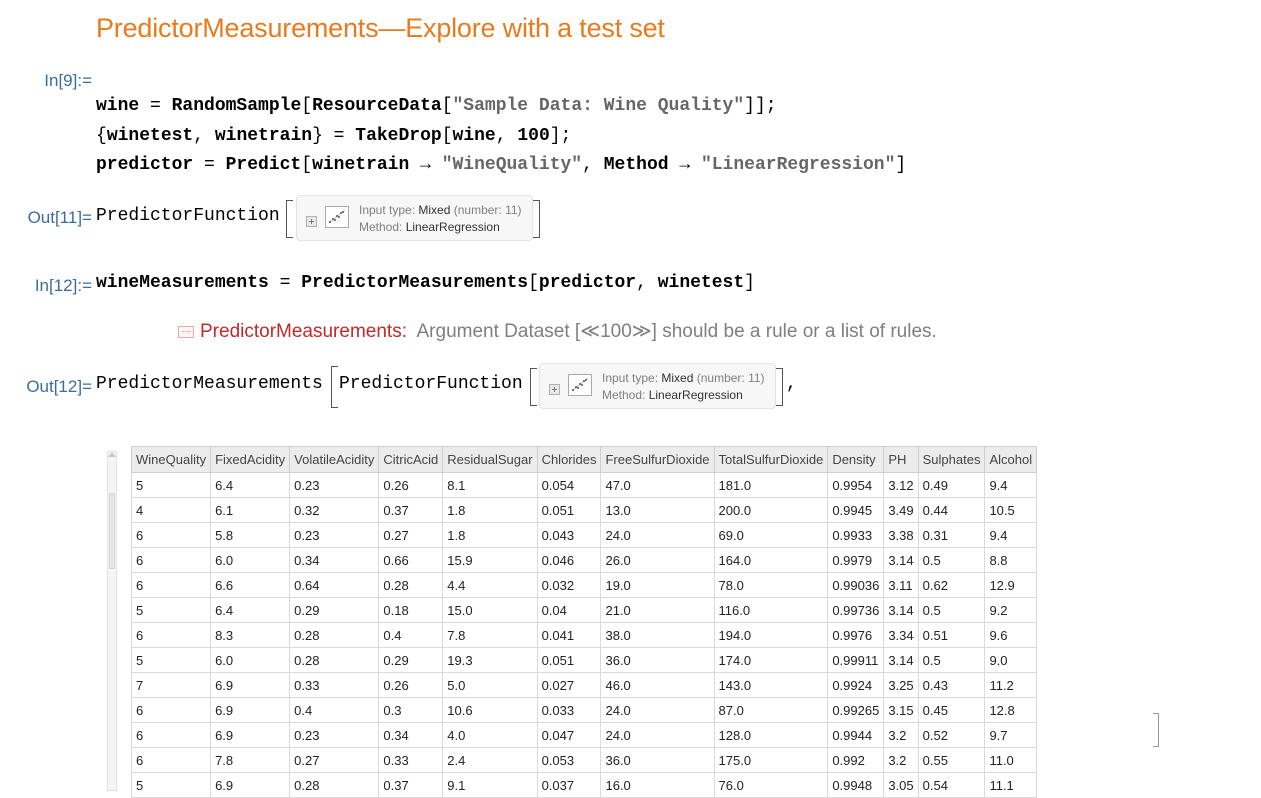 The width and height of the screenshot is (1261, 798). Describe the element at coordinates (1011, 459) in the screenshot. I see `column-header: Alcohol` at that location.